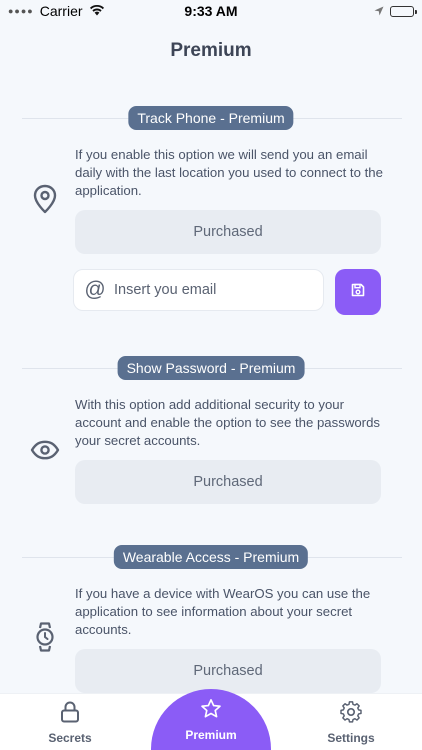 The width and height of the screenshot is (422, 750). What do you see at coordinates (61, 11) in the screenshot?
I see `carrier-label: Carrier` at bounding box center [61, 11].